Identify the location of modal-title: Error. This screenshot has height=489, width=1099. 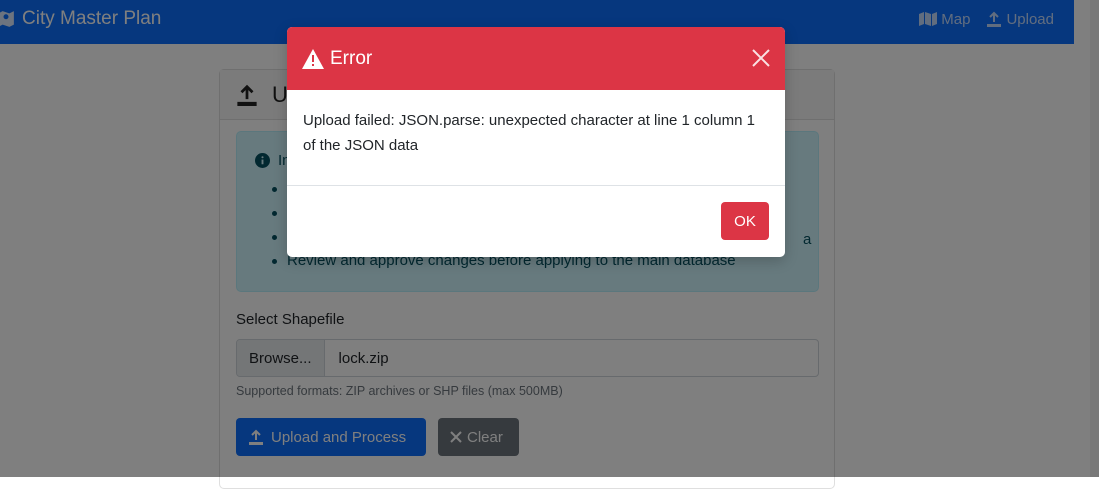
(351, 58).